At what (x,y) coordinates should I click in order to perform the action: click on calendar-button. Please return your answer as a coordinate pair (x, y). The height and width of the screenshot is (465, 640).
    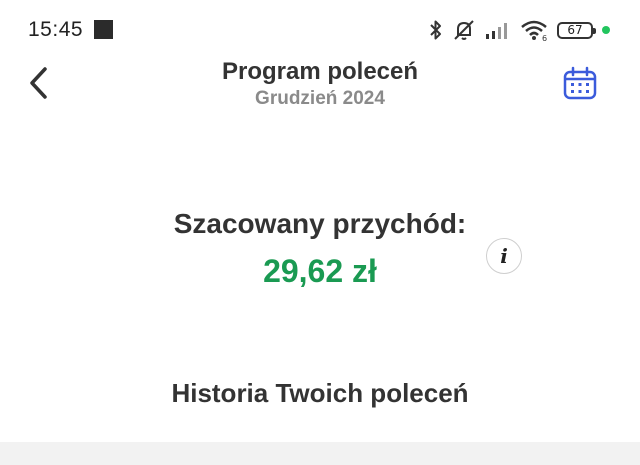
    Looking at the image, I should click on (580, 86).